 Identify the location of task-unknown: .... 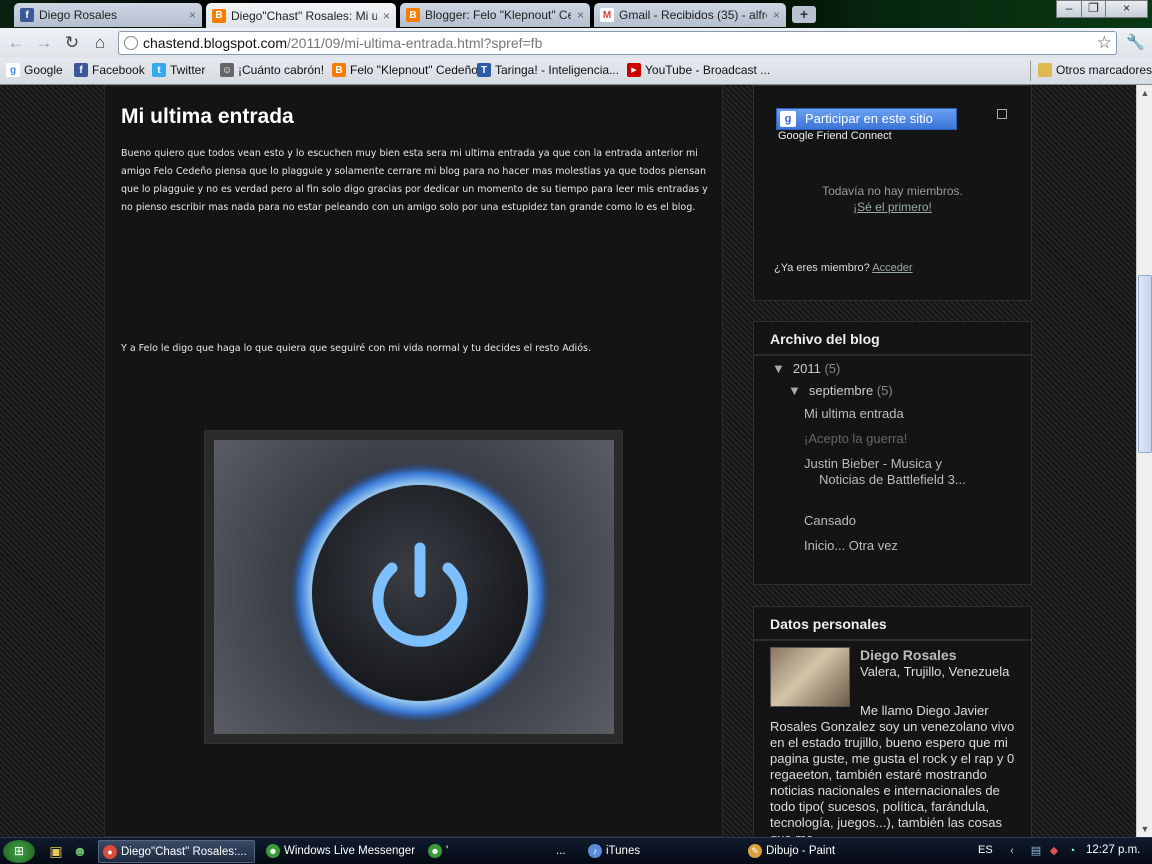
(559, 851).